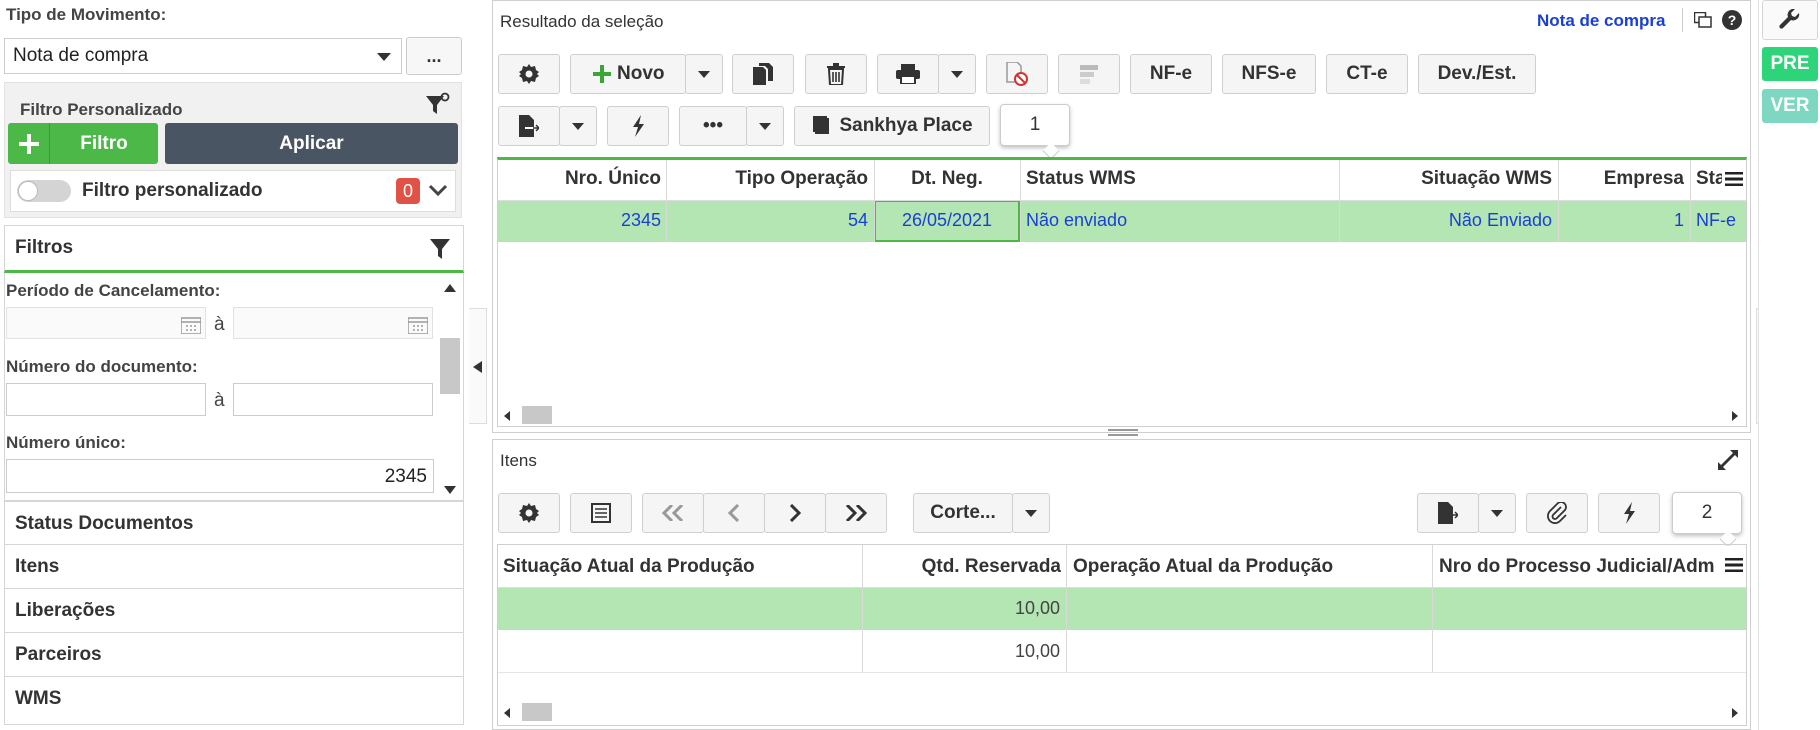 Image resolution: width=1820 pixels, height=730 pixels. I want to click on cards-icon, so click(822, 126).